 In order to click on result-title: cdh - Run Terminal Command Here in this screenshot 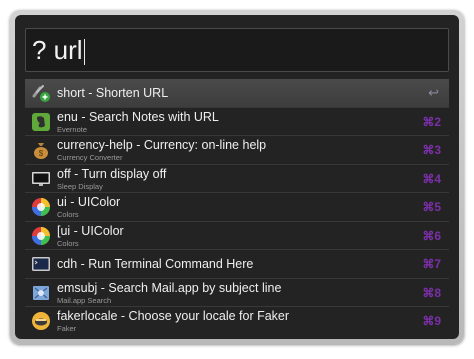, I will do `click(155, 264)`.